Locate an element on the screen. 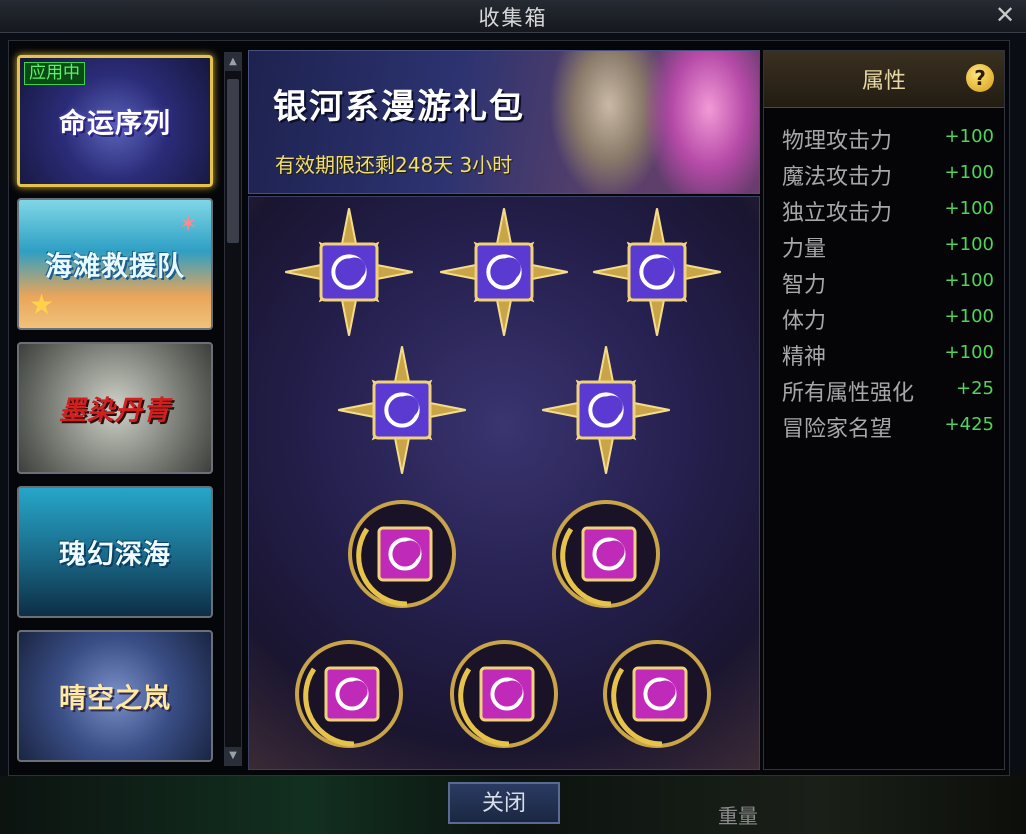  sidebar-item-ink-painting: 墨染丹青 is located at coordinates (115, 408).